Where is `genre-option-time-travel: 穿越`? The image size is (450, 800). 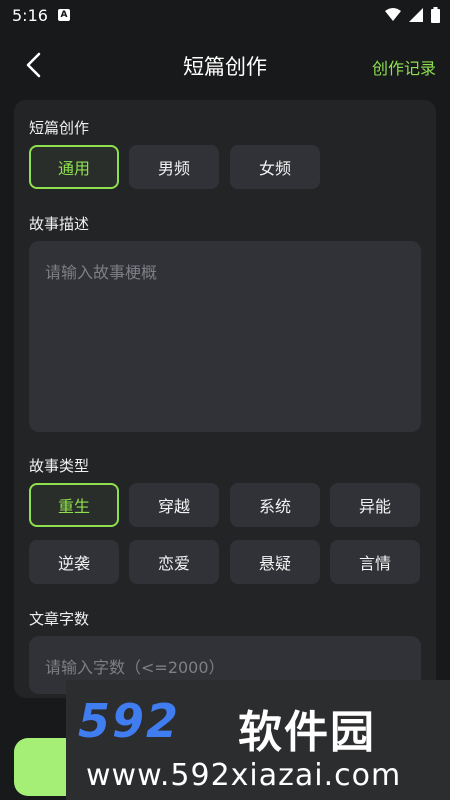
genre-option-time-travel: 穿越 is located at coordinates (174, 505).